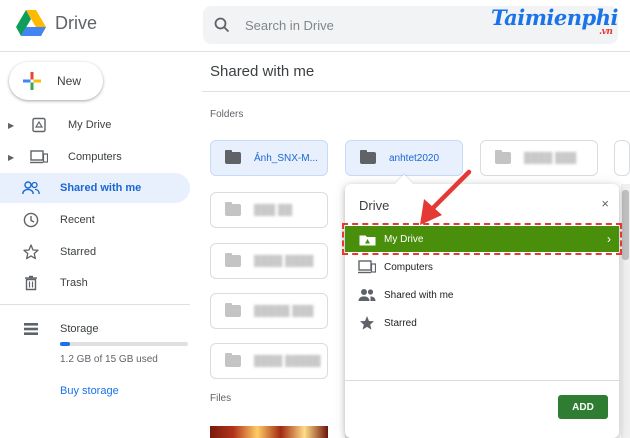  I want to click on folder-item: ████ ███, so click(539, 158).